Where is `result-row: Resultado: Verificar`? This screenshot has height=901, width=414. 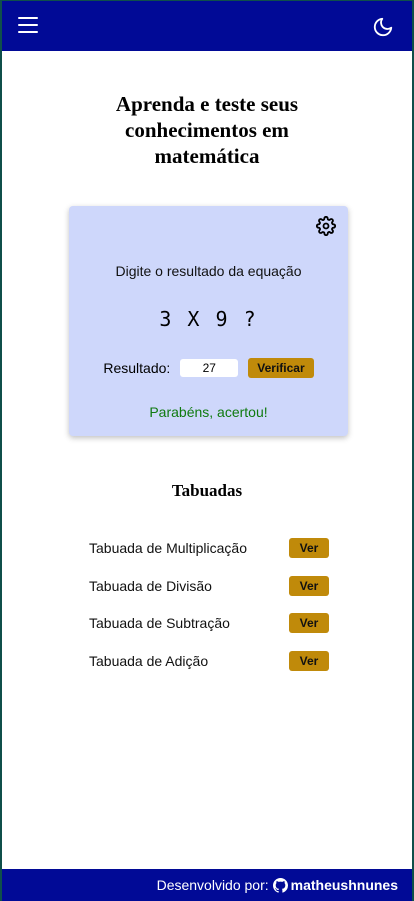 result-row: Resultado: Verificar is located at coordinates (208, 368).